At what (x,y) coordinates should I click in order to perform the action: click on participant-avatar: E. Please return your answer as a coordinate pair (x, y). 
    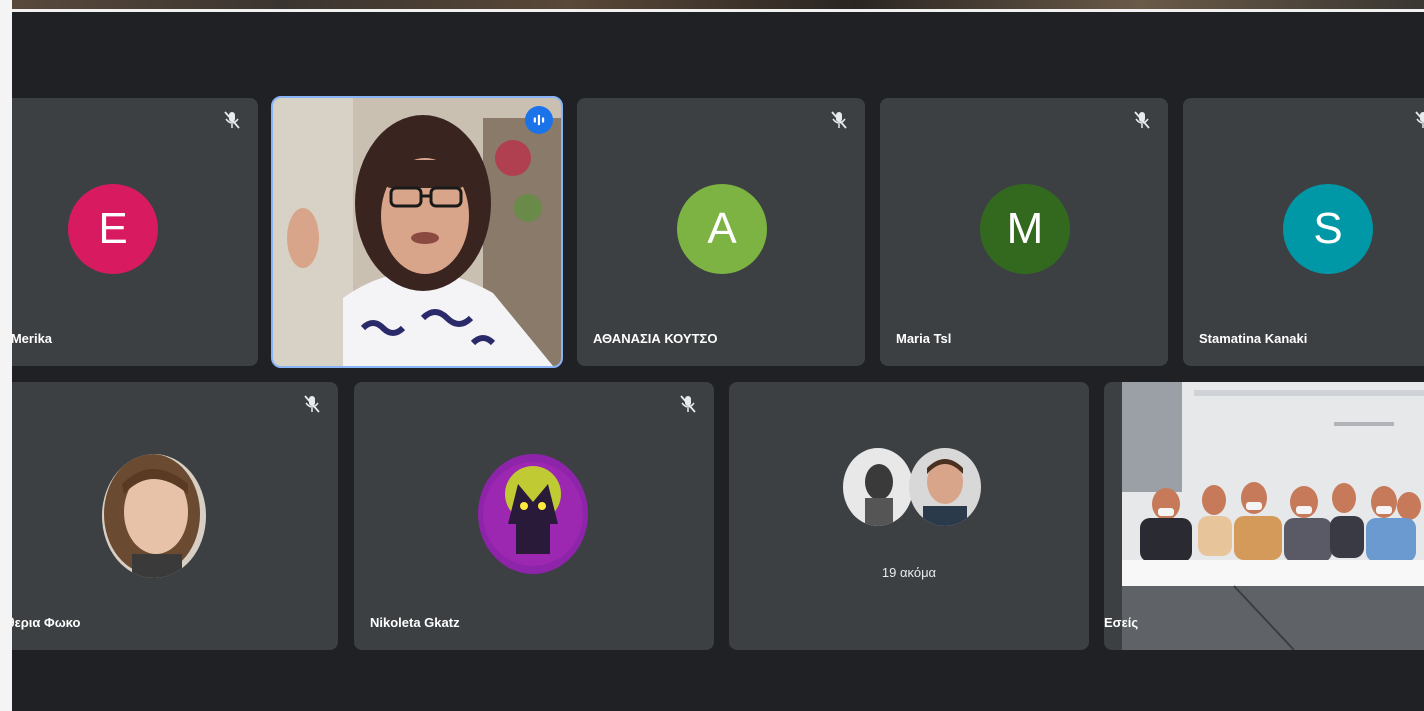
    Looking at the image, I should click on (113, 229).